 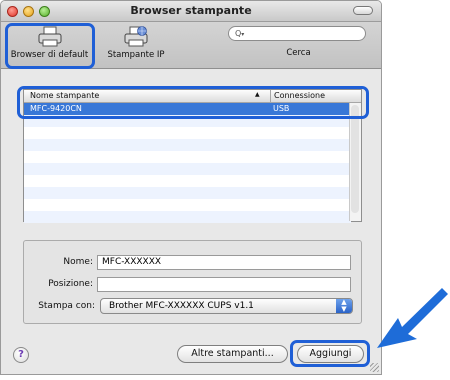 What do you see at coordinates (297, 33) in the screenshot?
I see `search-input: Q▾` at bounding box center [297, 33].